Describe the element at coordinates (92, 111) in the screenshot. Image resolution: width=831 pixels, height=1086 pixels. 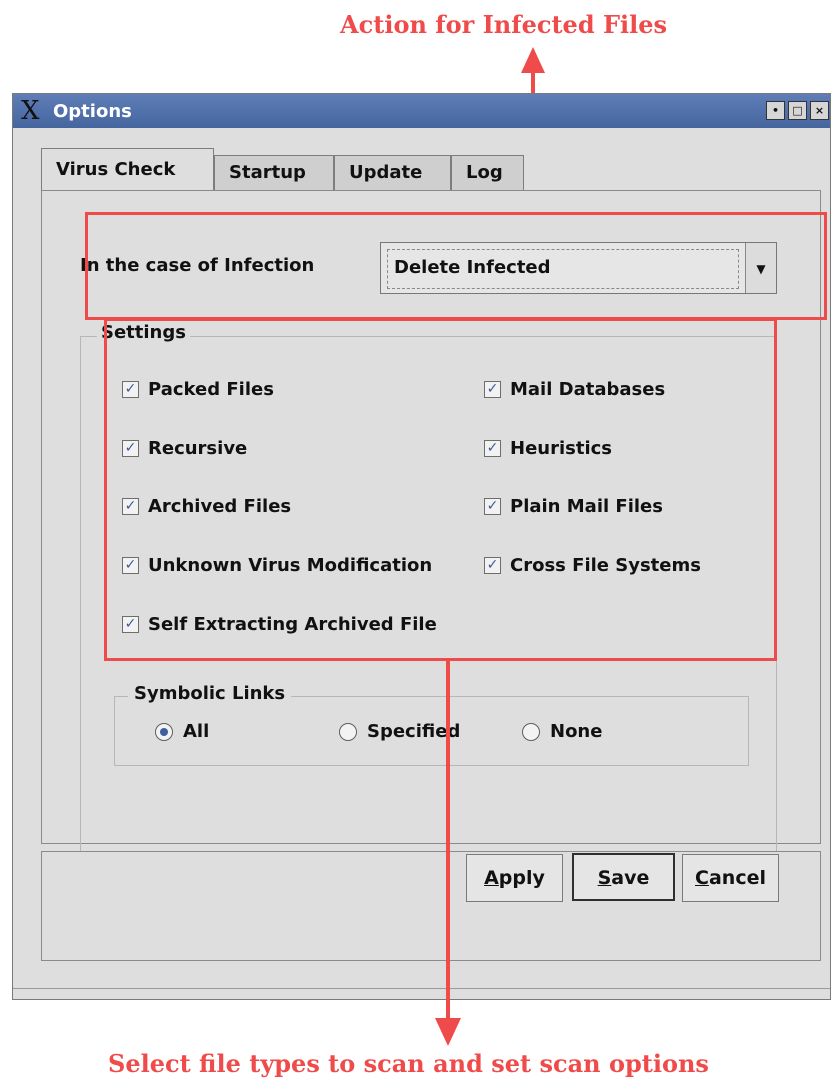
I see `window-title: Options` at that location.